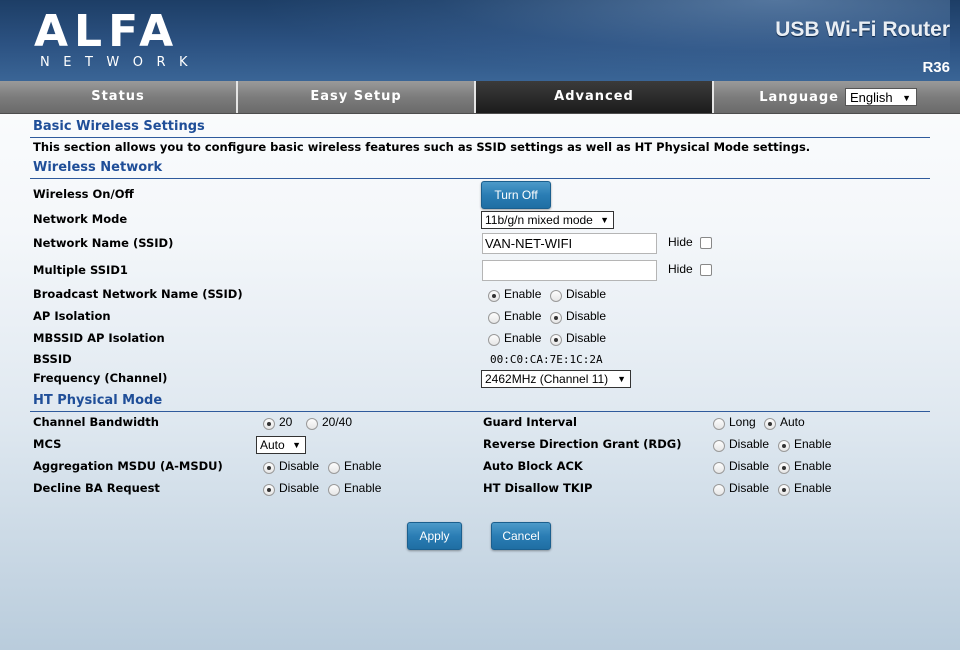 The height and width of the screenshot is (650, 960). Describe the element at coordinates (269, 424) in the screenshot. I see `bandwidth-20-radio` at that location.